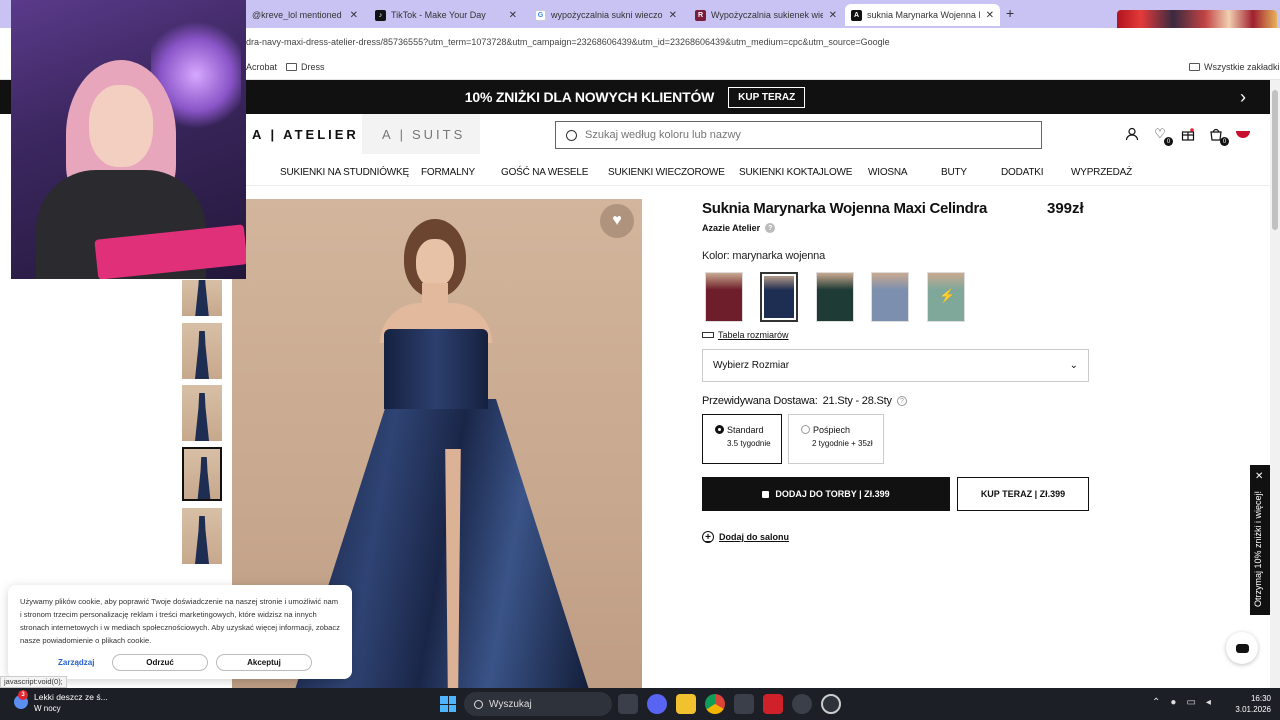 This screenshot has width=1280, height=720. I want to click on chevron-right-icon: ›, so click(1243, 97).